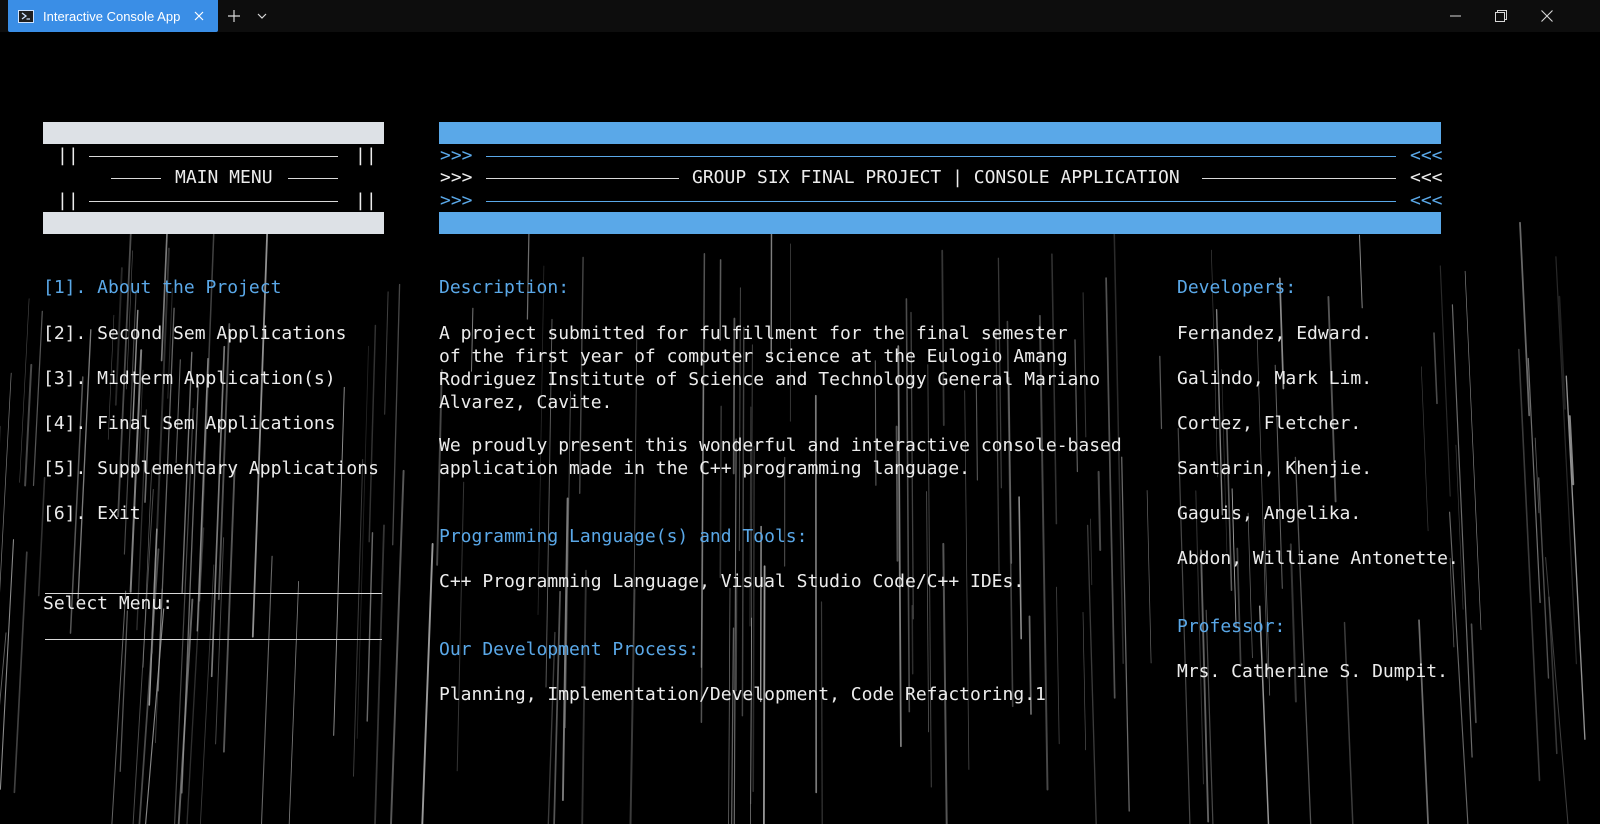 This screenshot has width=1600, height=824. I want to click on prompt-bottom-line, so click(213, 639).